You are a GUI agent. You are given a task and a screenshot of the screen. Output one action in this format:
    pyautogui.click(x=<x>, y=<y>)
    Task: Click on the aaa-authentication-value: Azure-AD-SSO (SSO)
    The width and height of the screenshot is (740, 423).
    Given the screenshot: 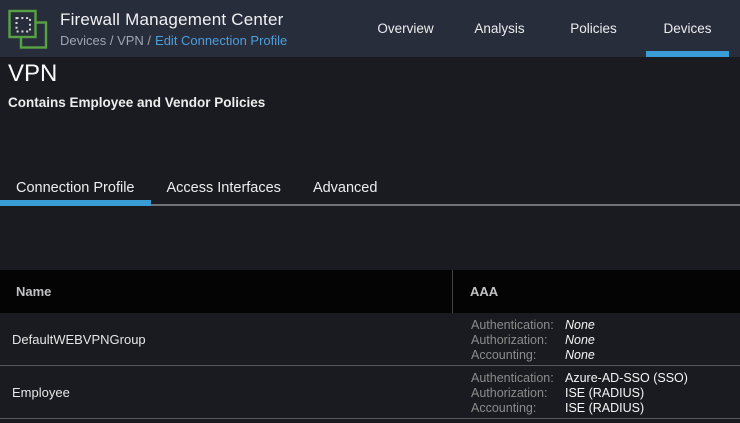 What is the action you would take?
    pyautogui.click(x=626, y=378)
    